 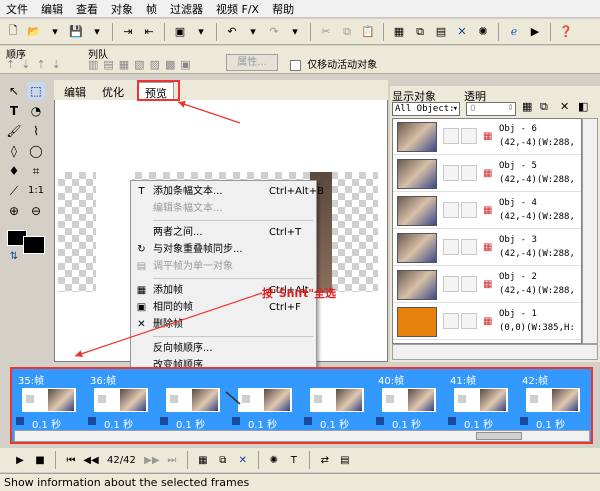 What do you see at coordinates (34, 245) in the screenshot?
I see `background-color-swatch` at bounding box center [34, 245].